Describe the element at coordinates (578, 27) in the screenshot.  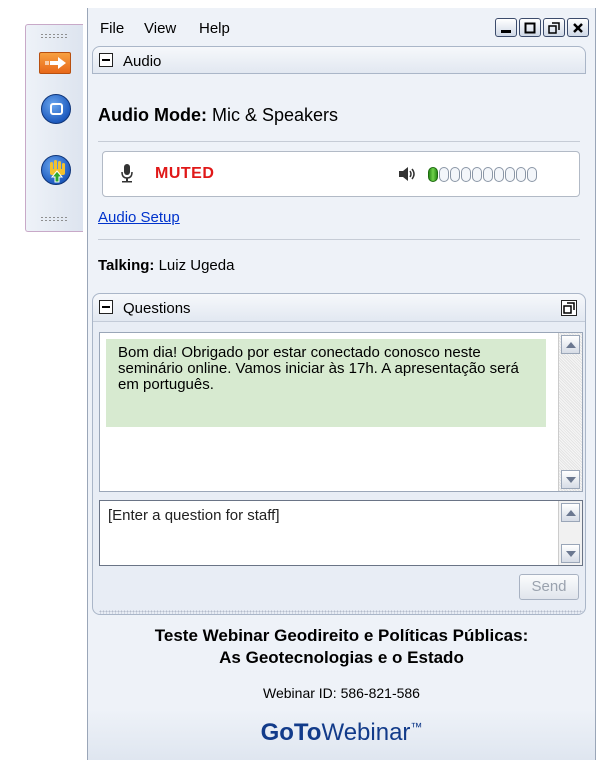
I see `close-icon` at that location.